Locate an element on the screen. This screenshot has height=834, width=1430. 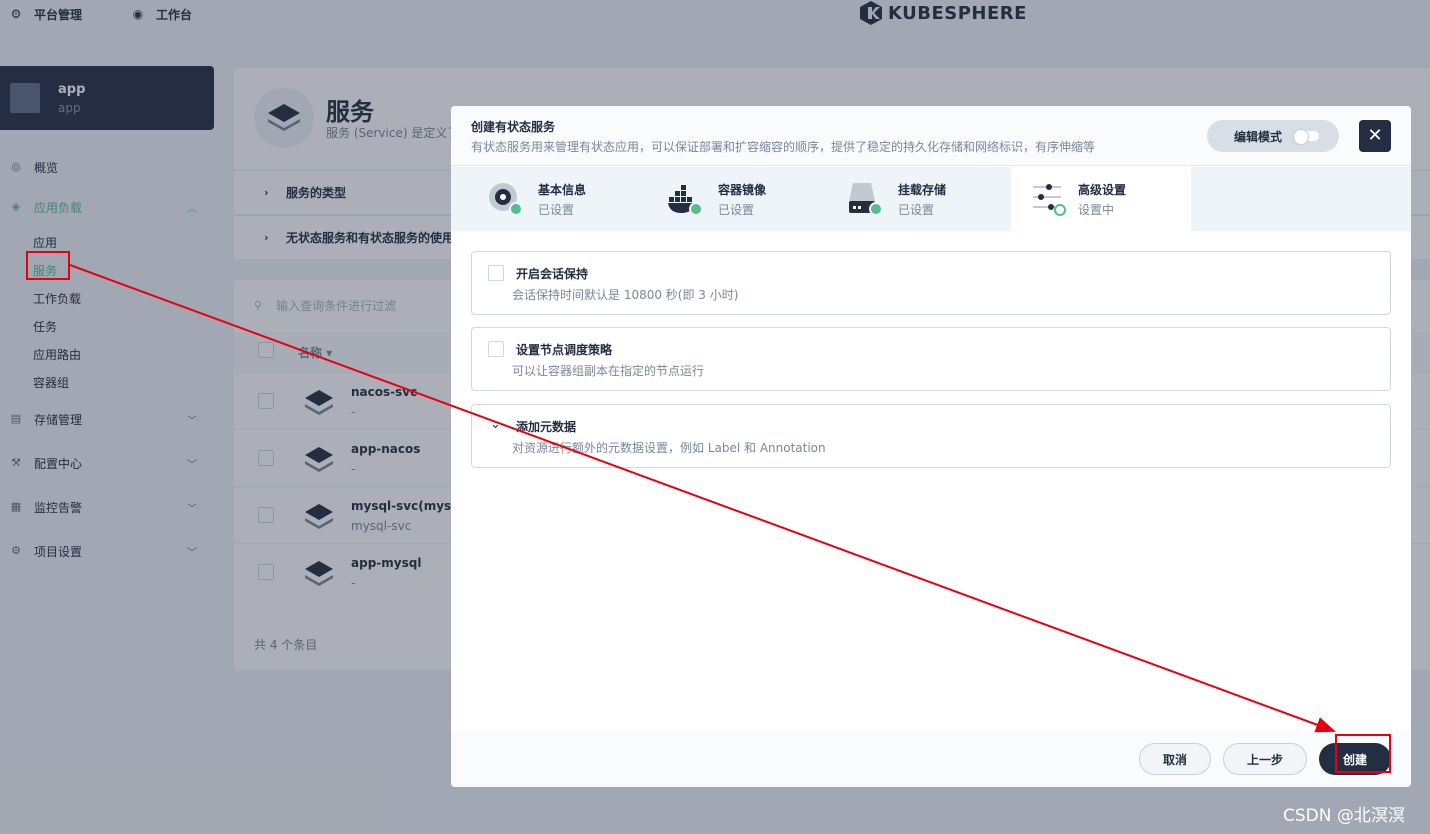
node-scheduling-checkbox is located at coordinates (496, 349).